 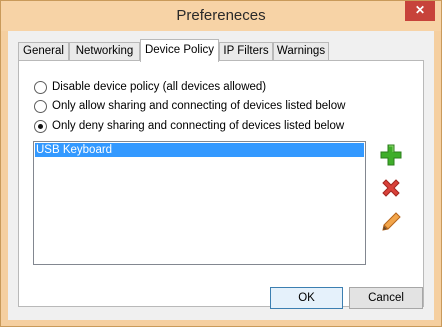 I want to click on tab-device-policy: Device Policy, so click(x=179, y=50).